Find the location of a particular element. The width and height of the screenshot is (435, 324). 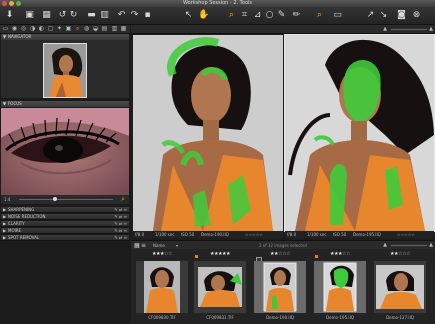

window-title: Workshop Session - 2. Tools is located at coordinates (217, 3).